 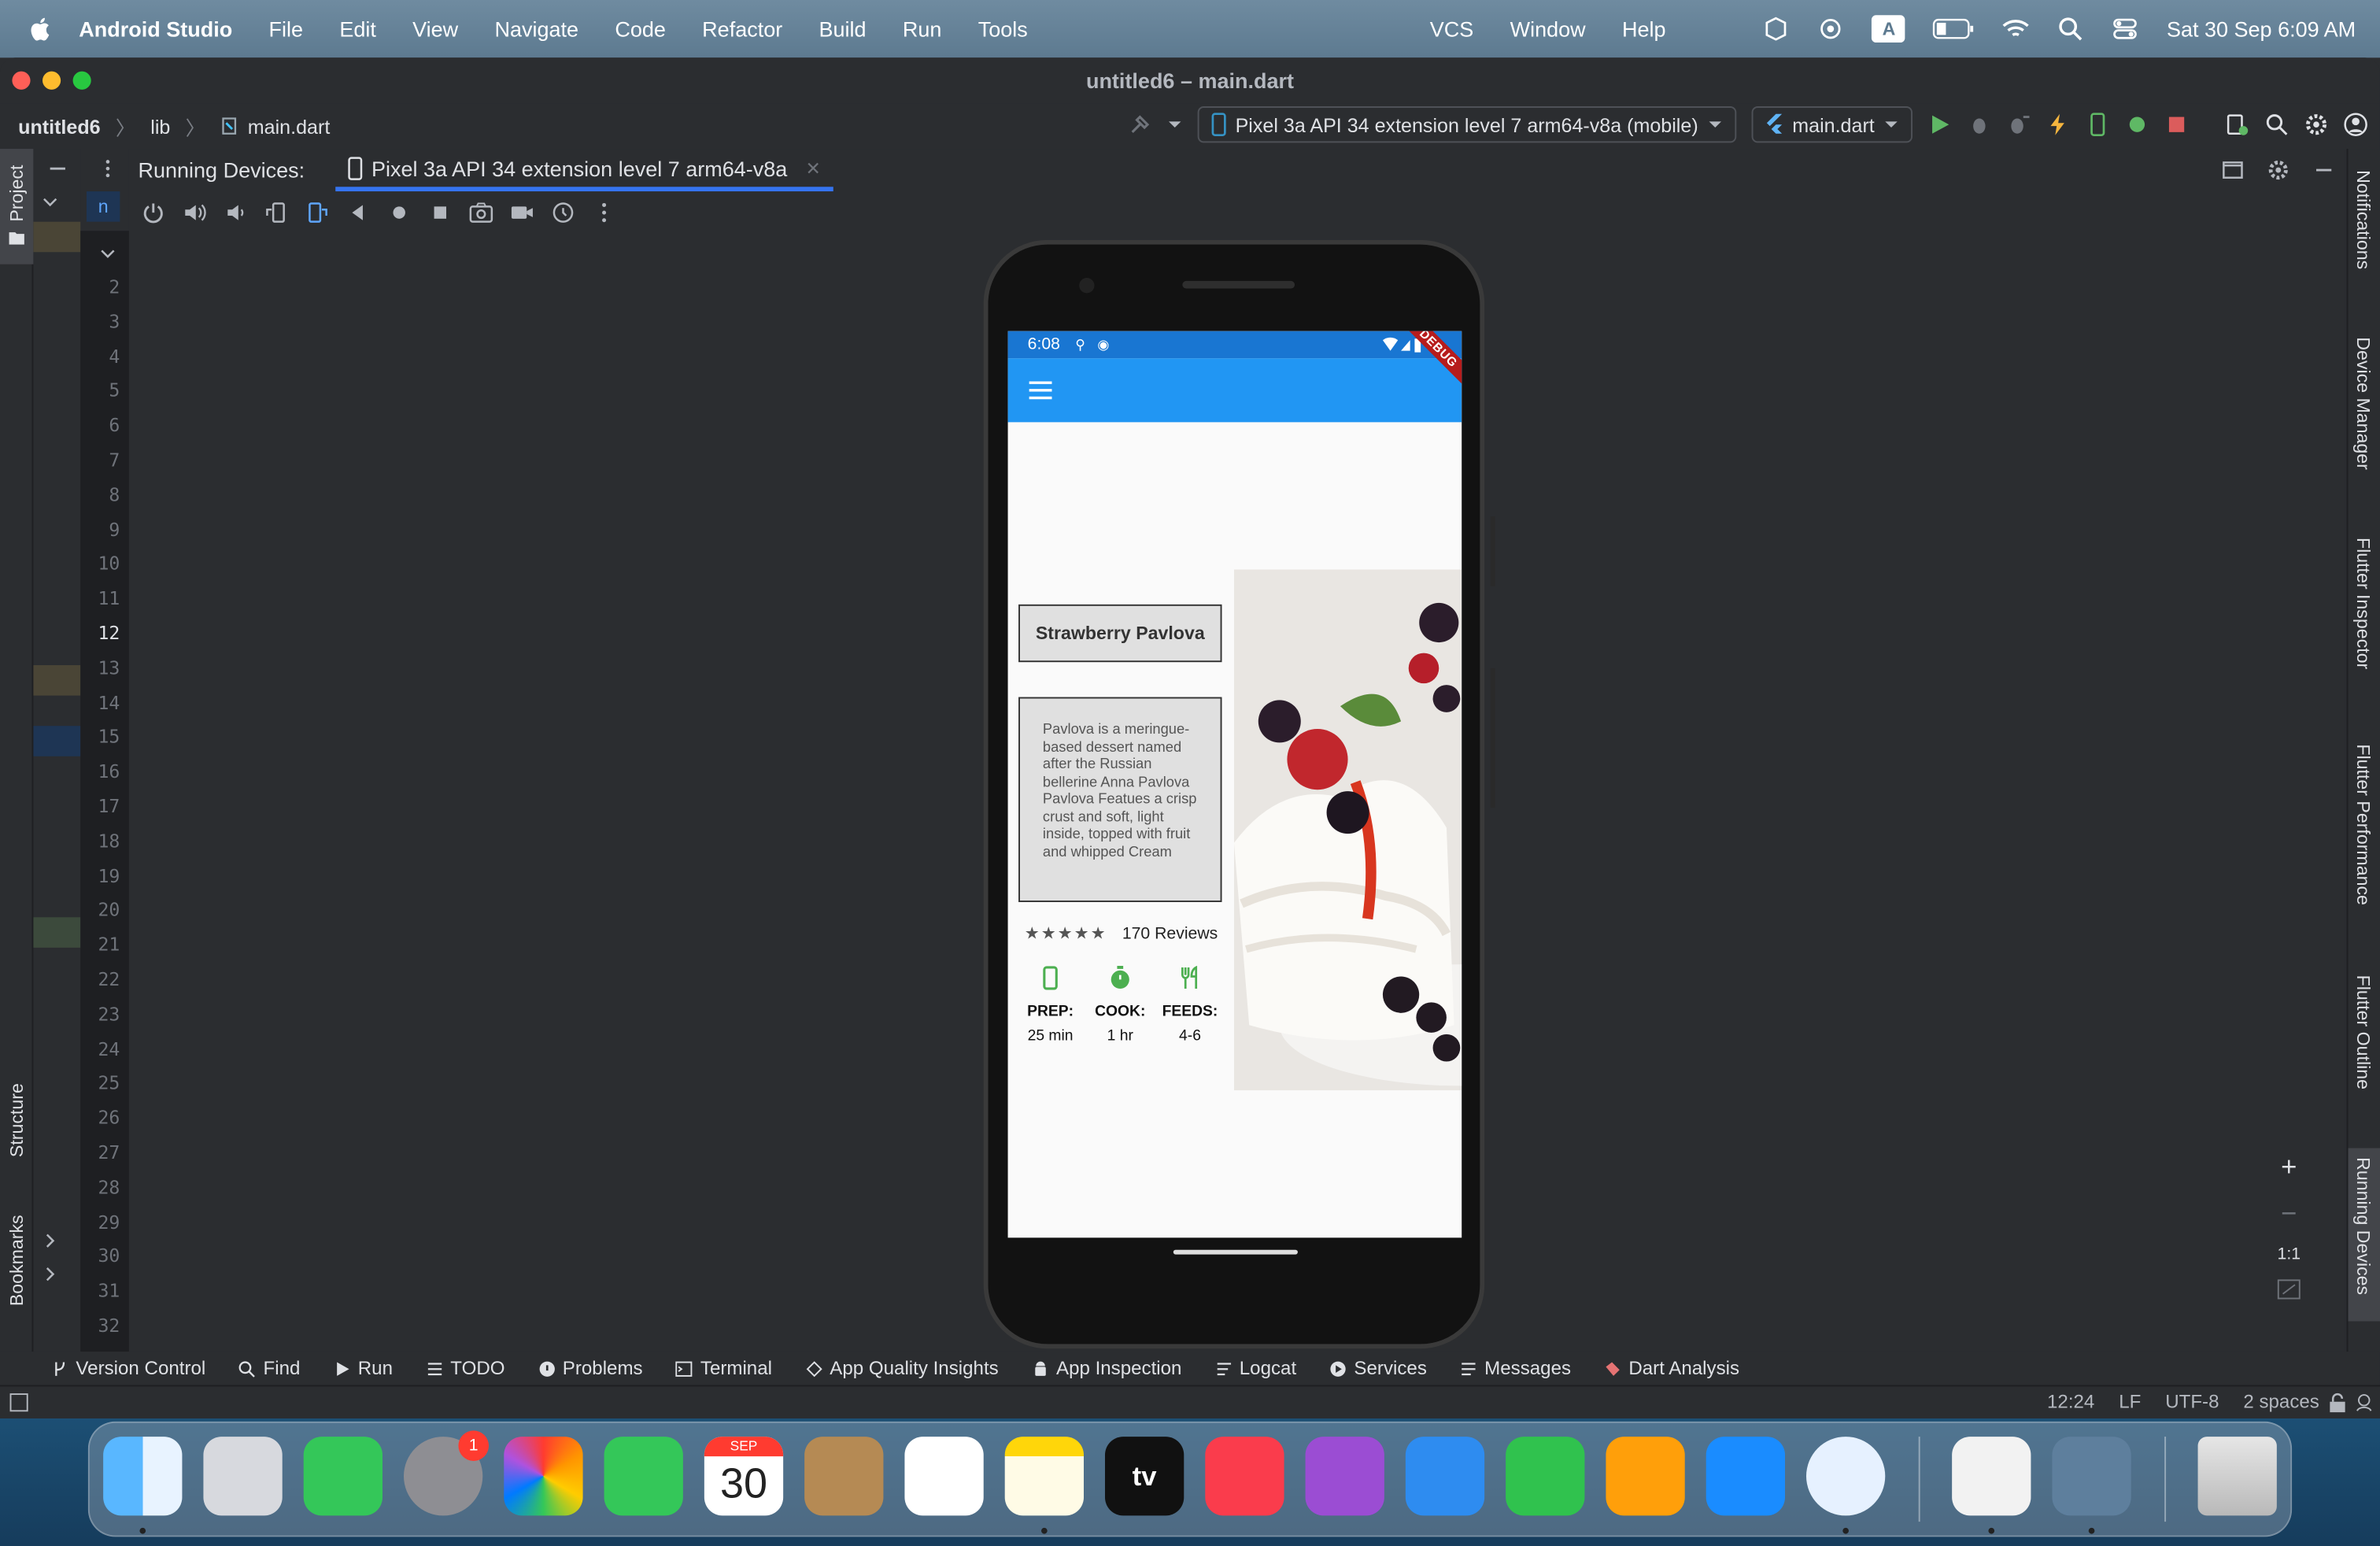 I want to click on trash-icon, so click(x=2237, y=1477).